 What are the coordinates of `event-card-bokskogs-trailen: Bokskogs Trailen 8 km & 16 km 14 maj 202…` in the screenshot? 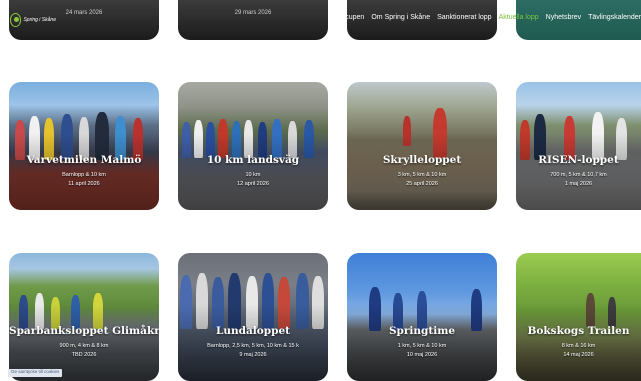 It's located at (578, 317).